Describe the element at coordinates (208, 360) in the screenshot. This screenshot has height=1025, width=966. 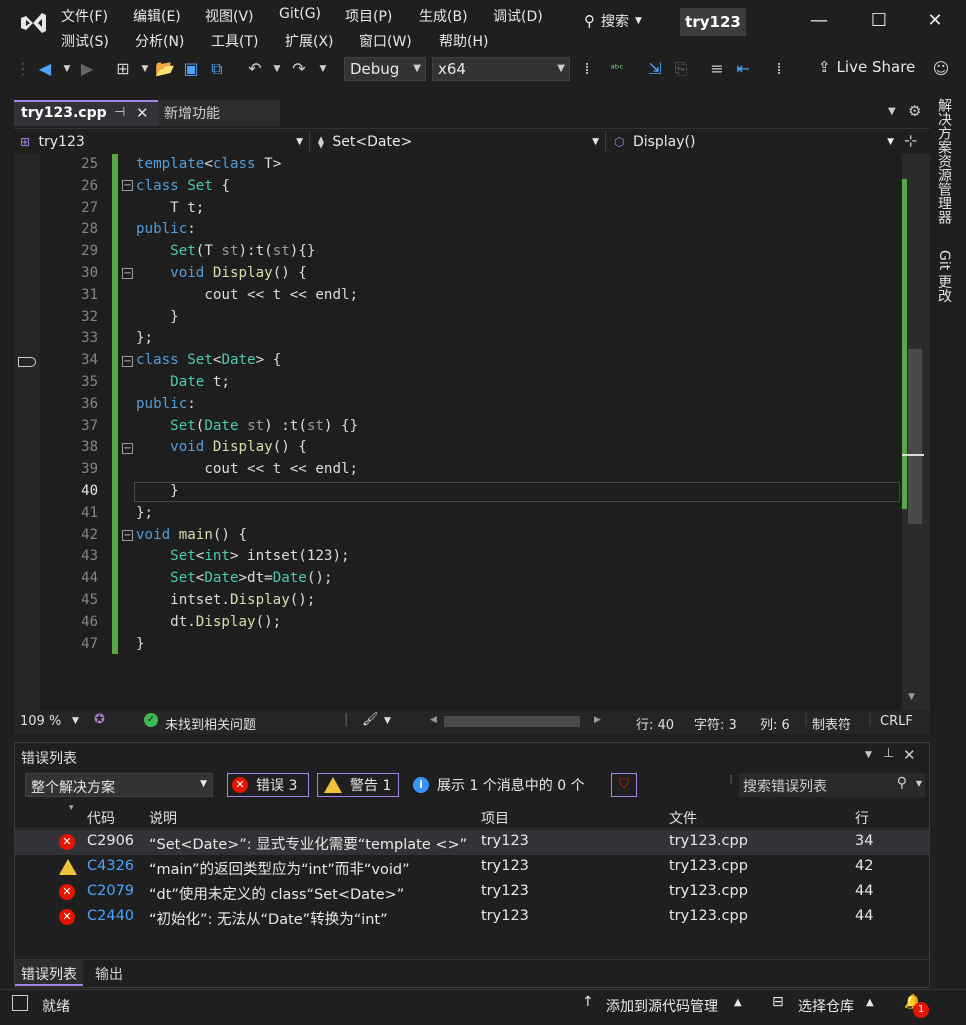
I see `code-line: class Set<Date> {` at that location.